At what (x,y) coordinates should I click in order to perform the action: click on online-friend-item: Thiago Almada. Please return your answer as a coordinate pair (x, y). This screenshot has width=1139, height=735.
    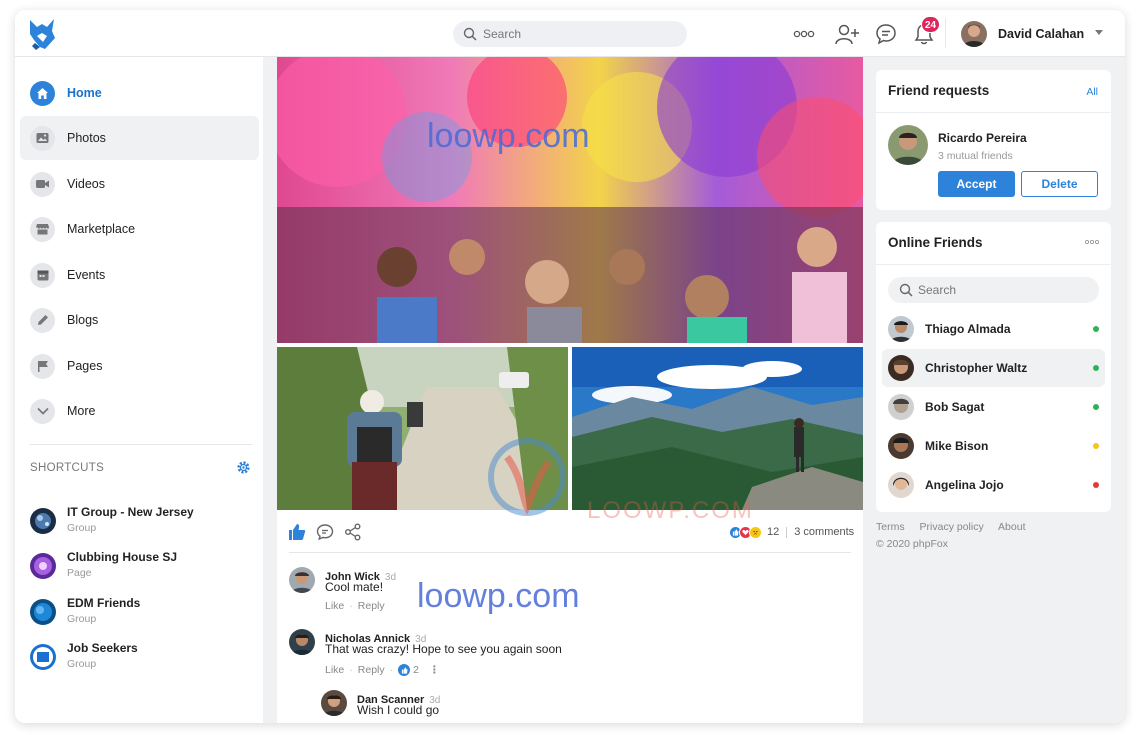
    Looking at the image, I should click on (993, 329).